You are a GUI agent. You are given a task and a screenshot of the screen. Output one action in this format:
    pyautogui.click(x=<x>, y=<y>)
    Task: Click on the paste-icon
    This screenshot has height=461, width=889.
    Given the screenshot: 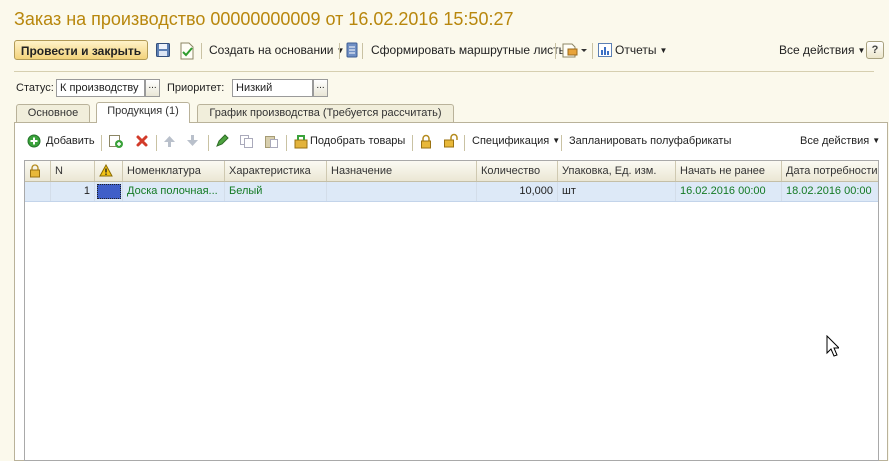 What is the action you would take?
    pyautogui.click(x=271, y=143)
    